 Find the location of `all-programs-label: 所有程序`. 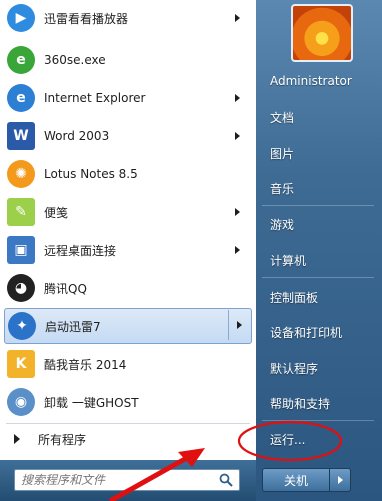

all-programs-label: 所有程序 is located at coordinates (62, 439).